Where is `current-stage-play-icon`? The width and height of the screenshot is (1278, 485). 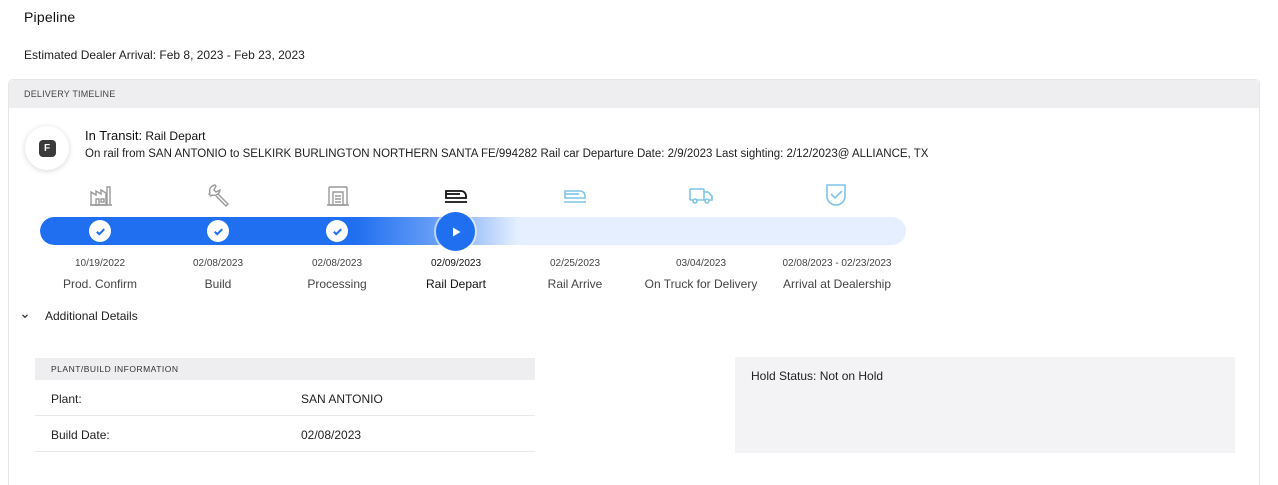
current-stage-play-icon is located at coordinates (455, 231).